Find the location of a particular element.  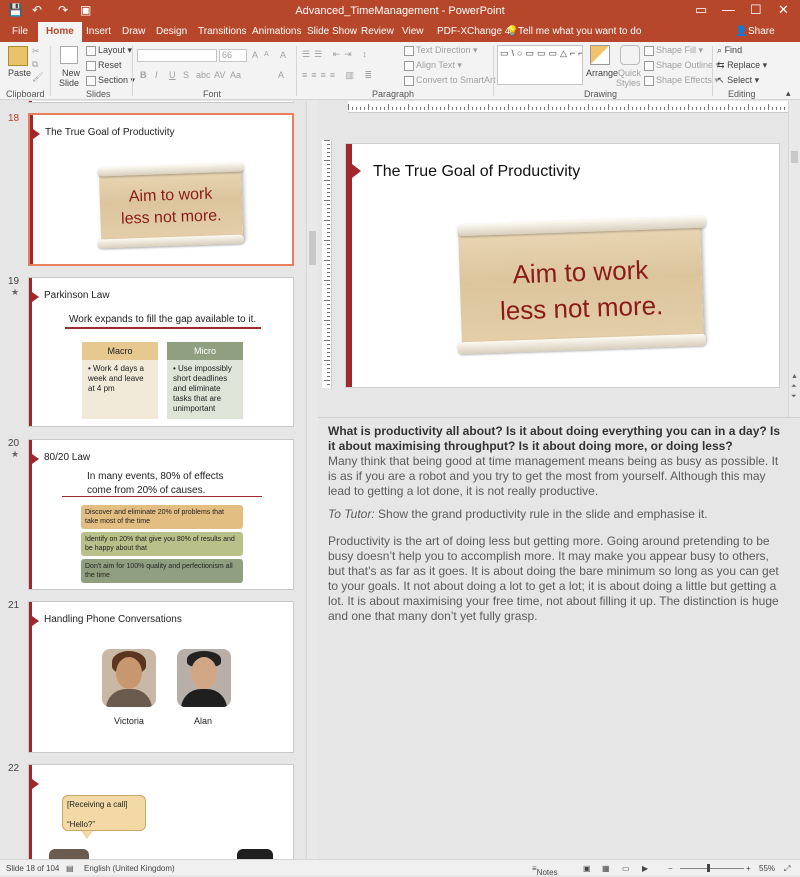

new-slide-button: New is located at coordinates (71, 73).